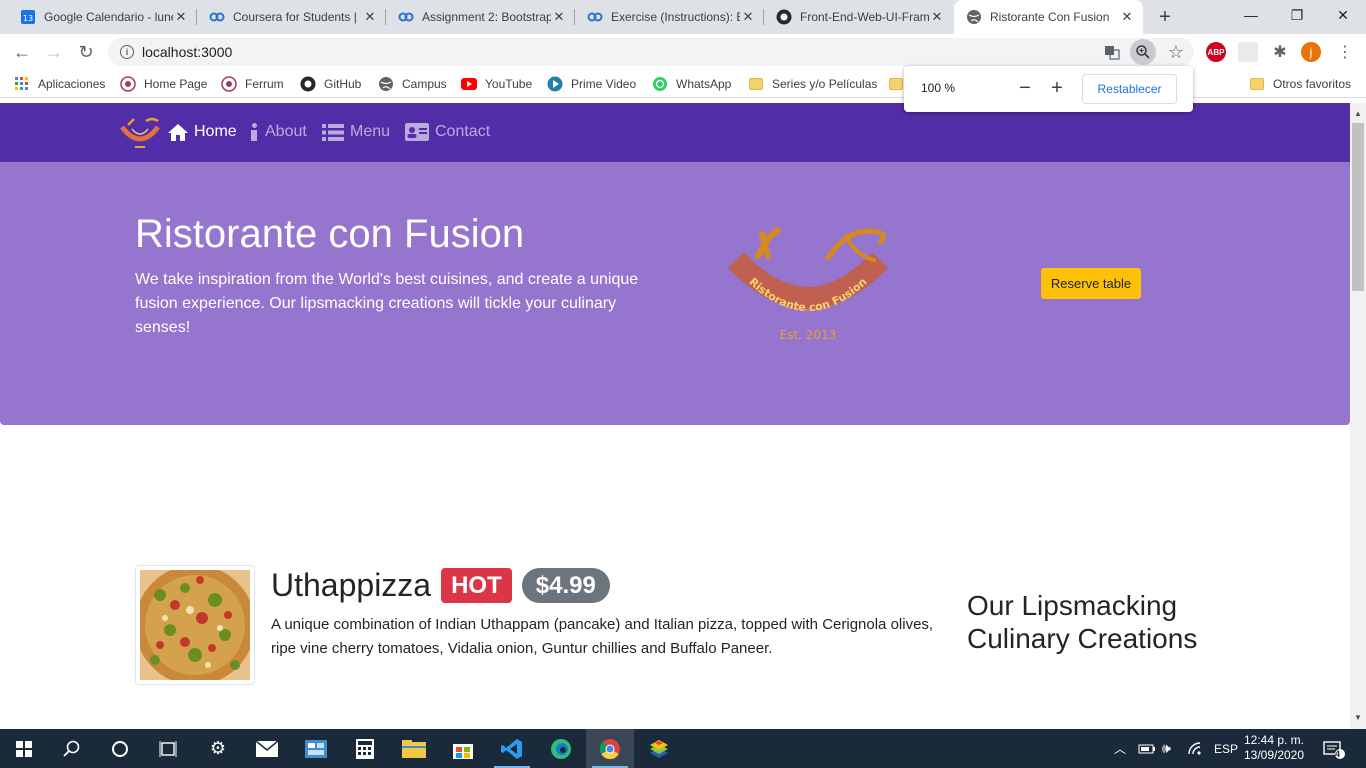  Describe the element at coordinates (509, 84) in the screenshot. I see `bookmark-label: YouTube` at that location.